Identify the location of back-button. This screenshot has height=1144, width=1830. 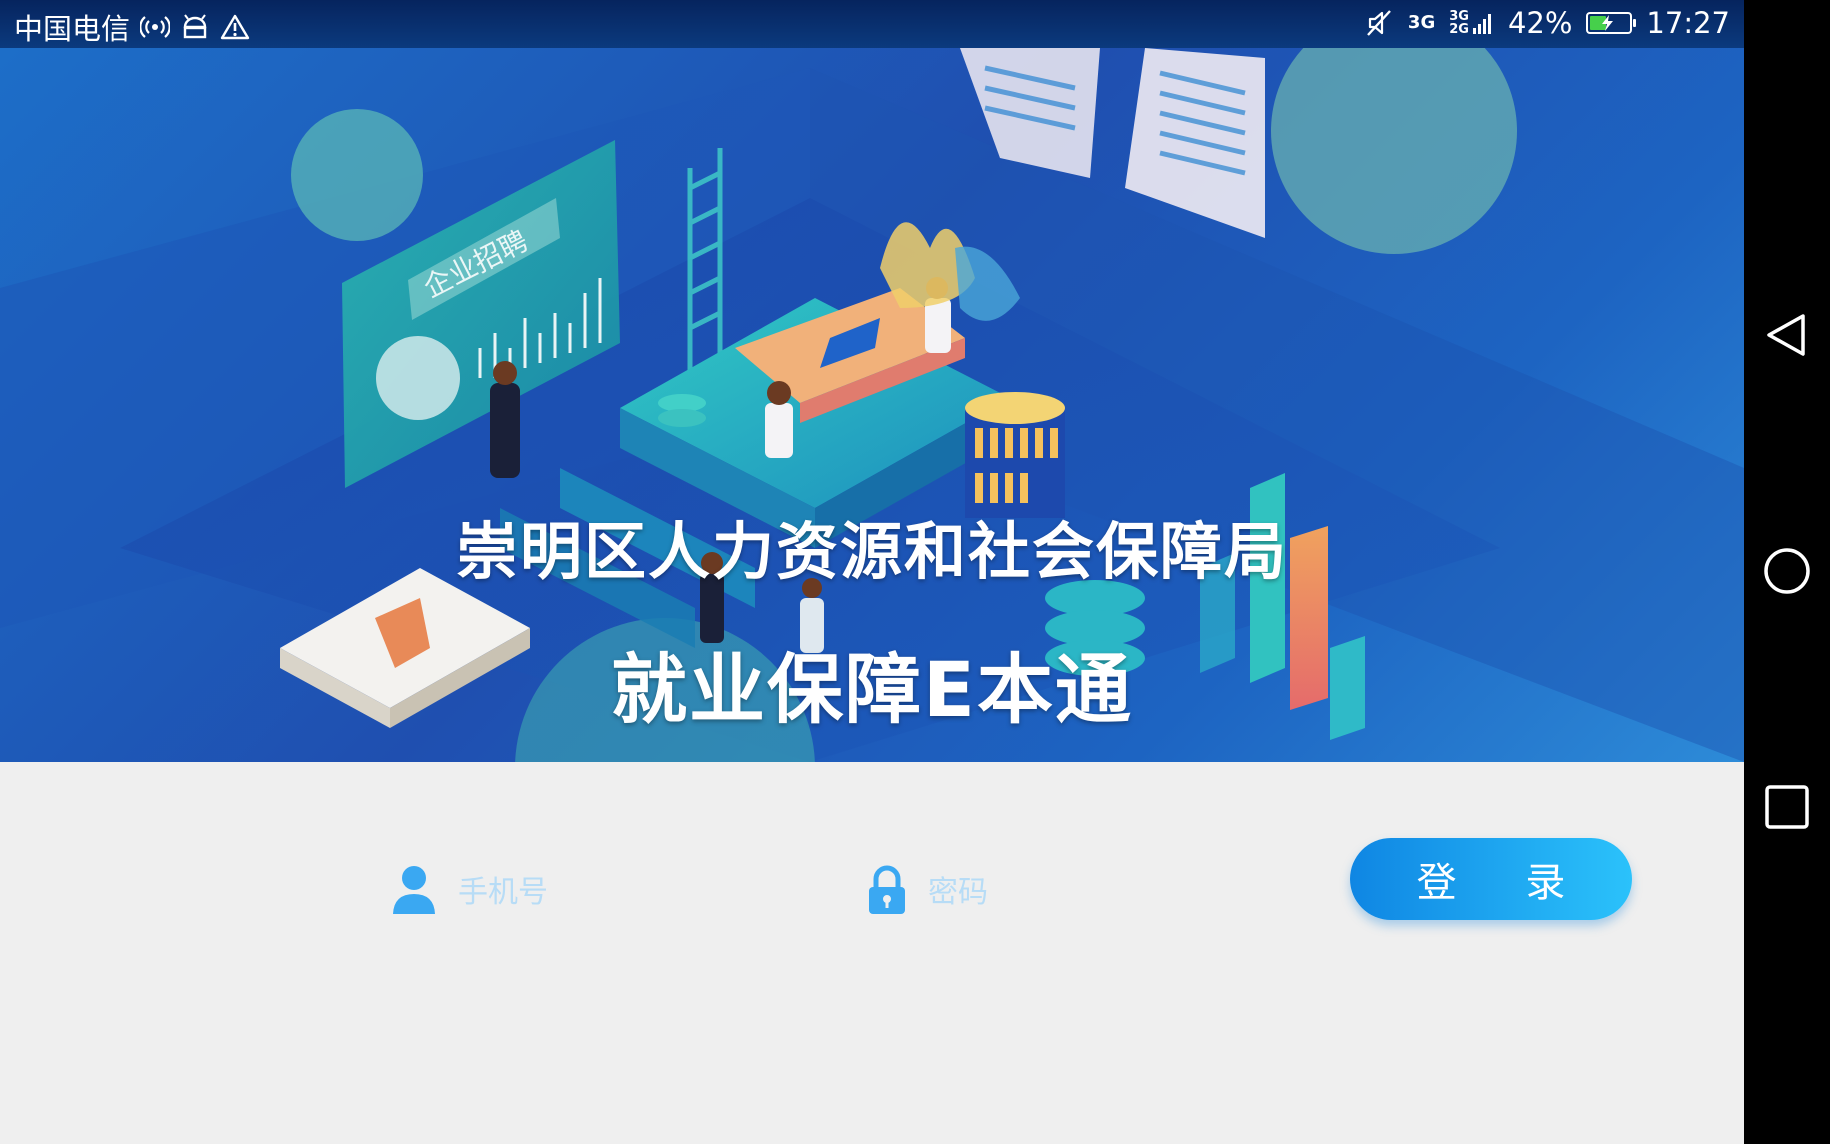
(1787, 337).